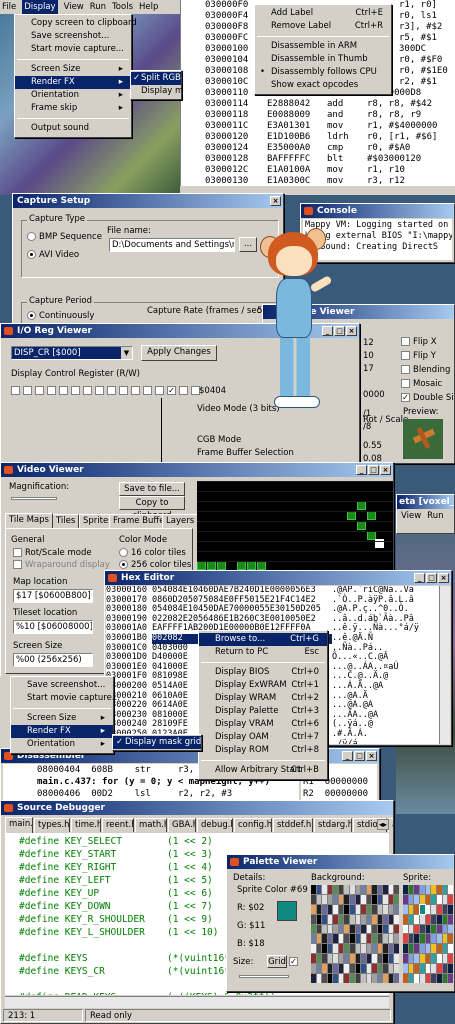  What do you see at coordinates (419, 578) in the screenshot?
I see `minimize-icon: _` at bounding box center [419, 578].